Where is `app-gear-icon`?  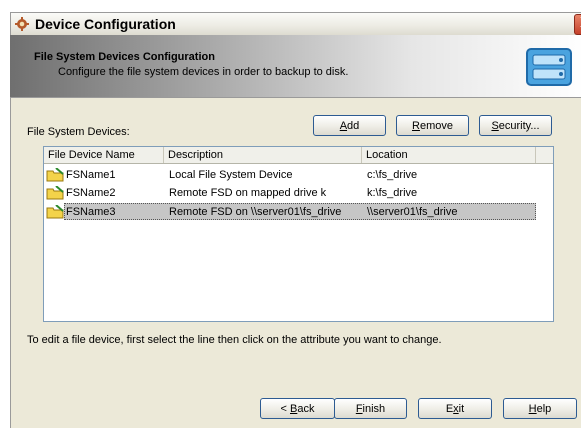
app-gear-icon is located at coordinates (22, 24).